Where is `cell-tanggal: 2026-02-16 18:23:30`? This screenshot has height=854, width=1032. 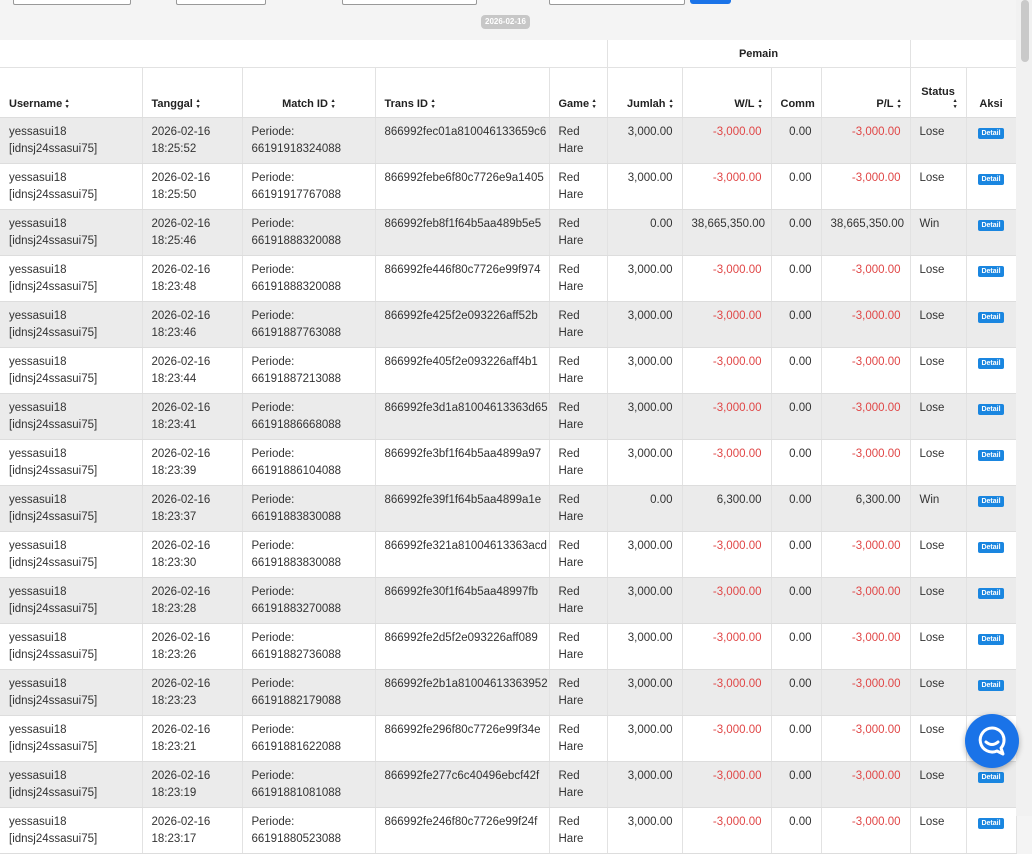
cell-tanggal: 2026-02-16 18:23:30 is located at coordinates (192, 554).